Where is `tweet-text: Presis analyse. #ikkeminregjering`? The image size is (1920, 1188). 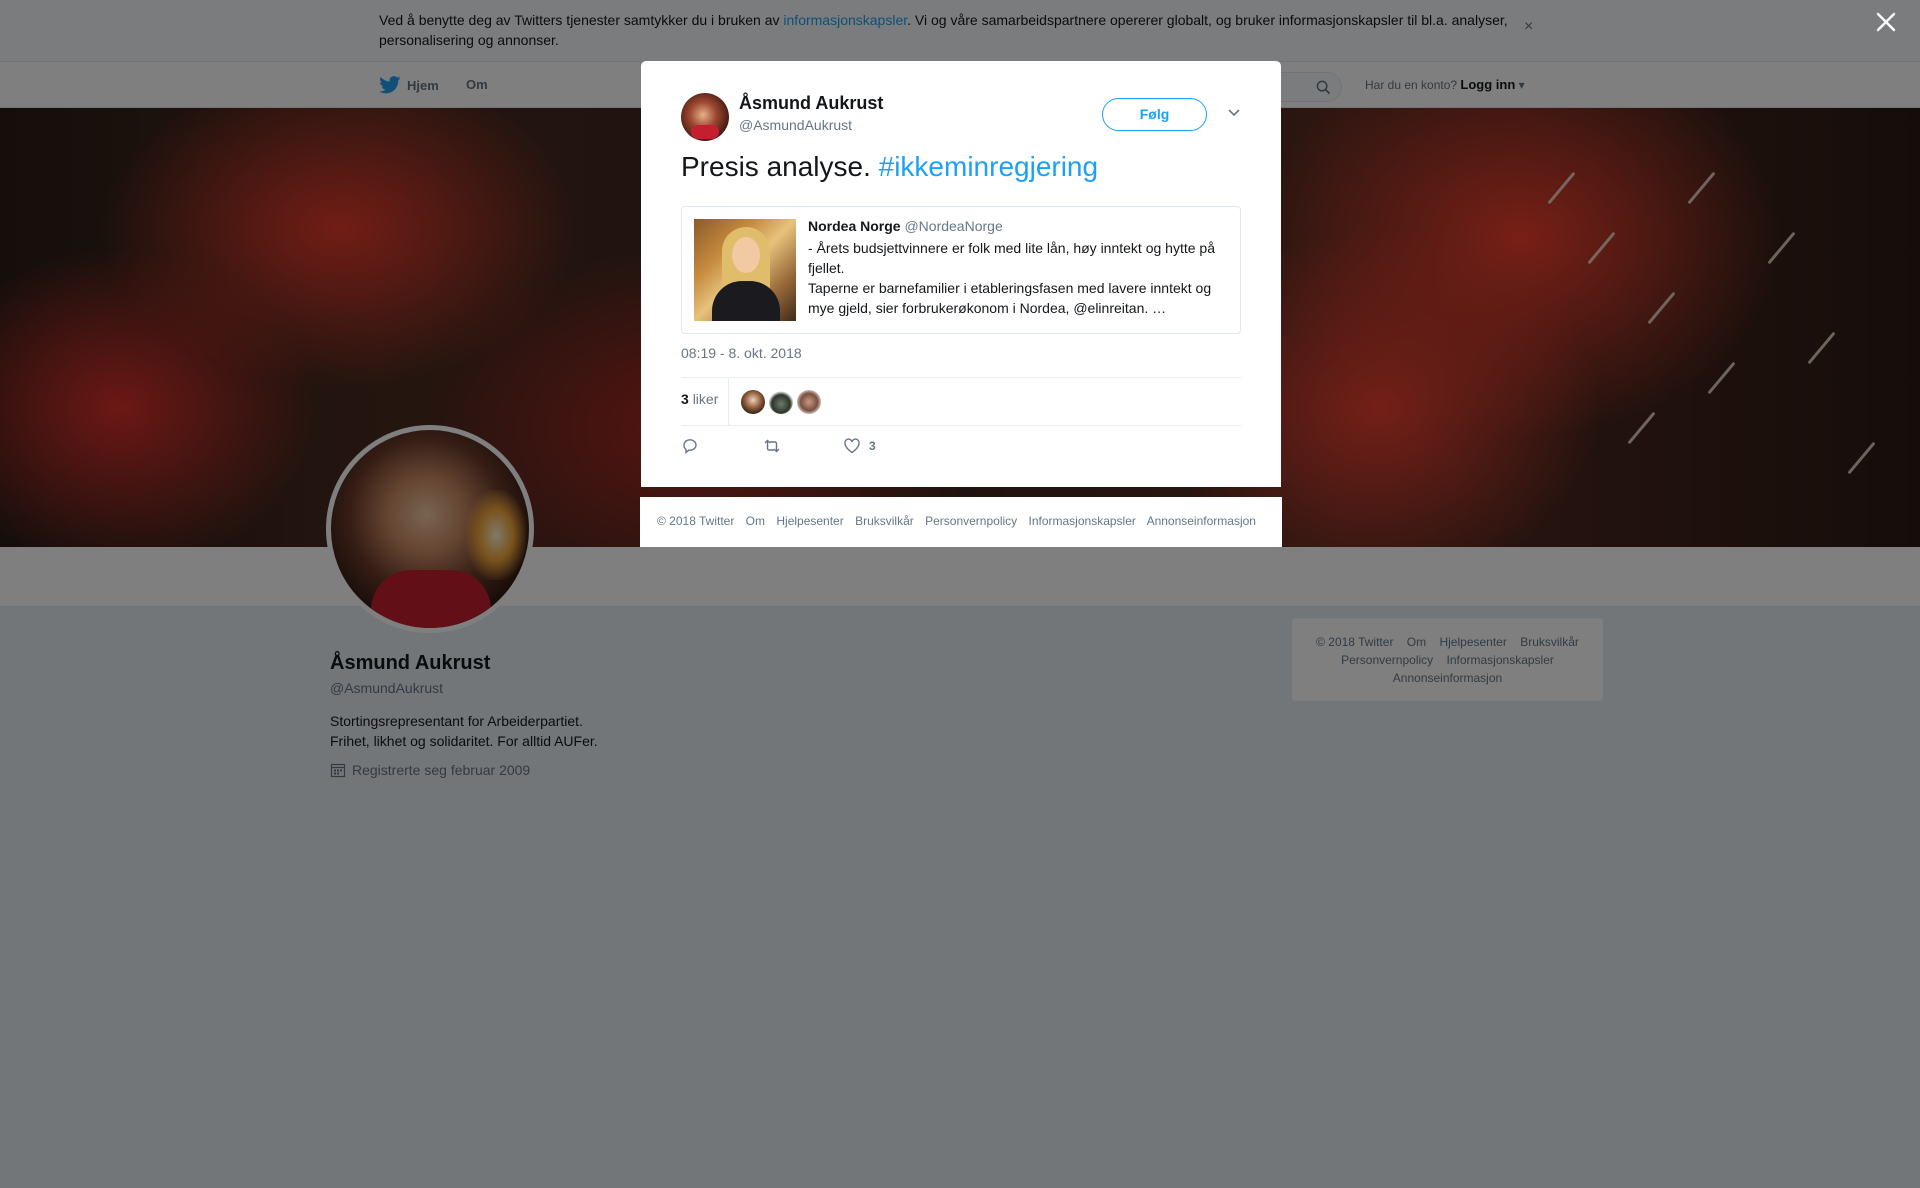 tweet-text: Presis analyse. #ikkeminregjering is located at coordinates (890, 166).